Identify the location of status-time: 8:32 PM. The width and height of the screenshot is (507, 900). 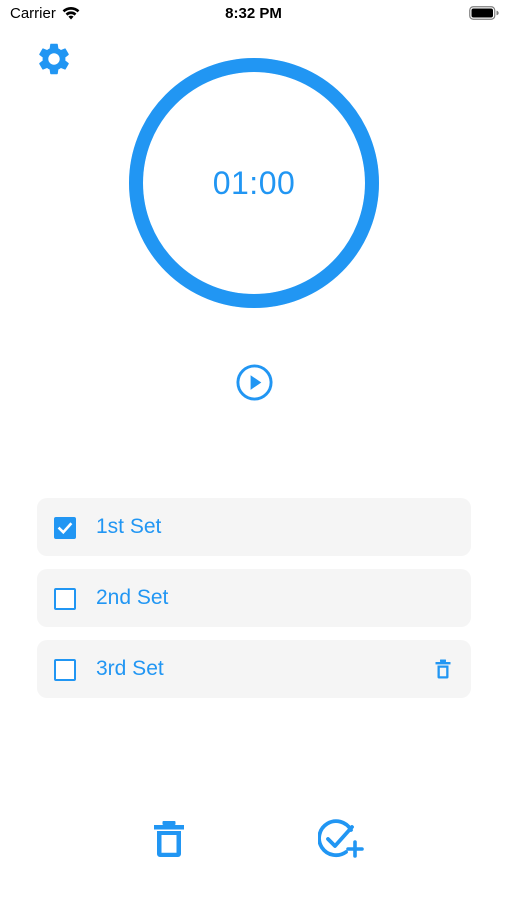
(253, 13).